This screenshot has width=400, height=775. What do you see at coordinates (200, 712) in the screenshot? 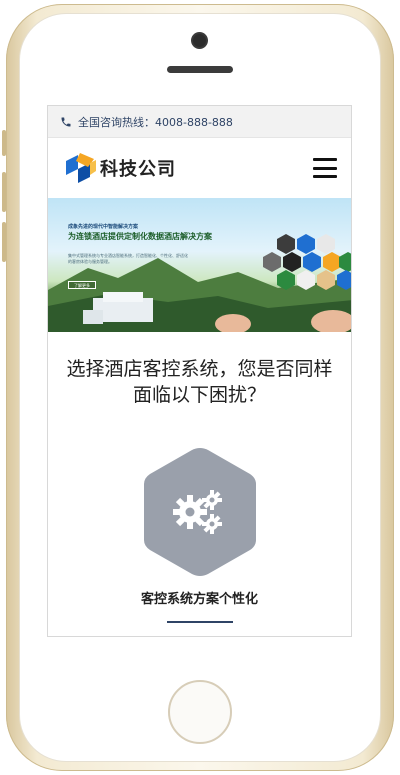
I see `home-button` at bounding box center [200, 712].